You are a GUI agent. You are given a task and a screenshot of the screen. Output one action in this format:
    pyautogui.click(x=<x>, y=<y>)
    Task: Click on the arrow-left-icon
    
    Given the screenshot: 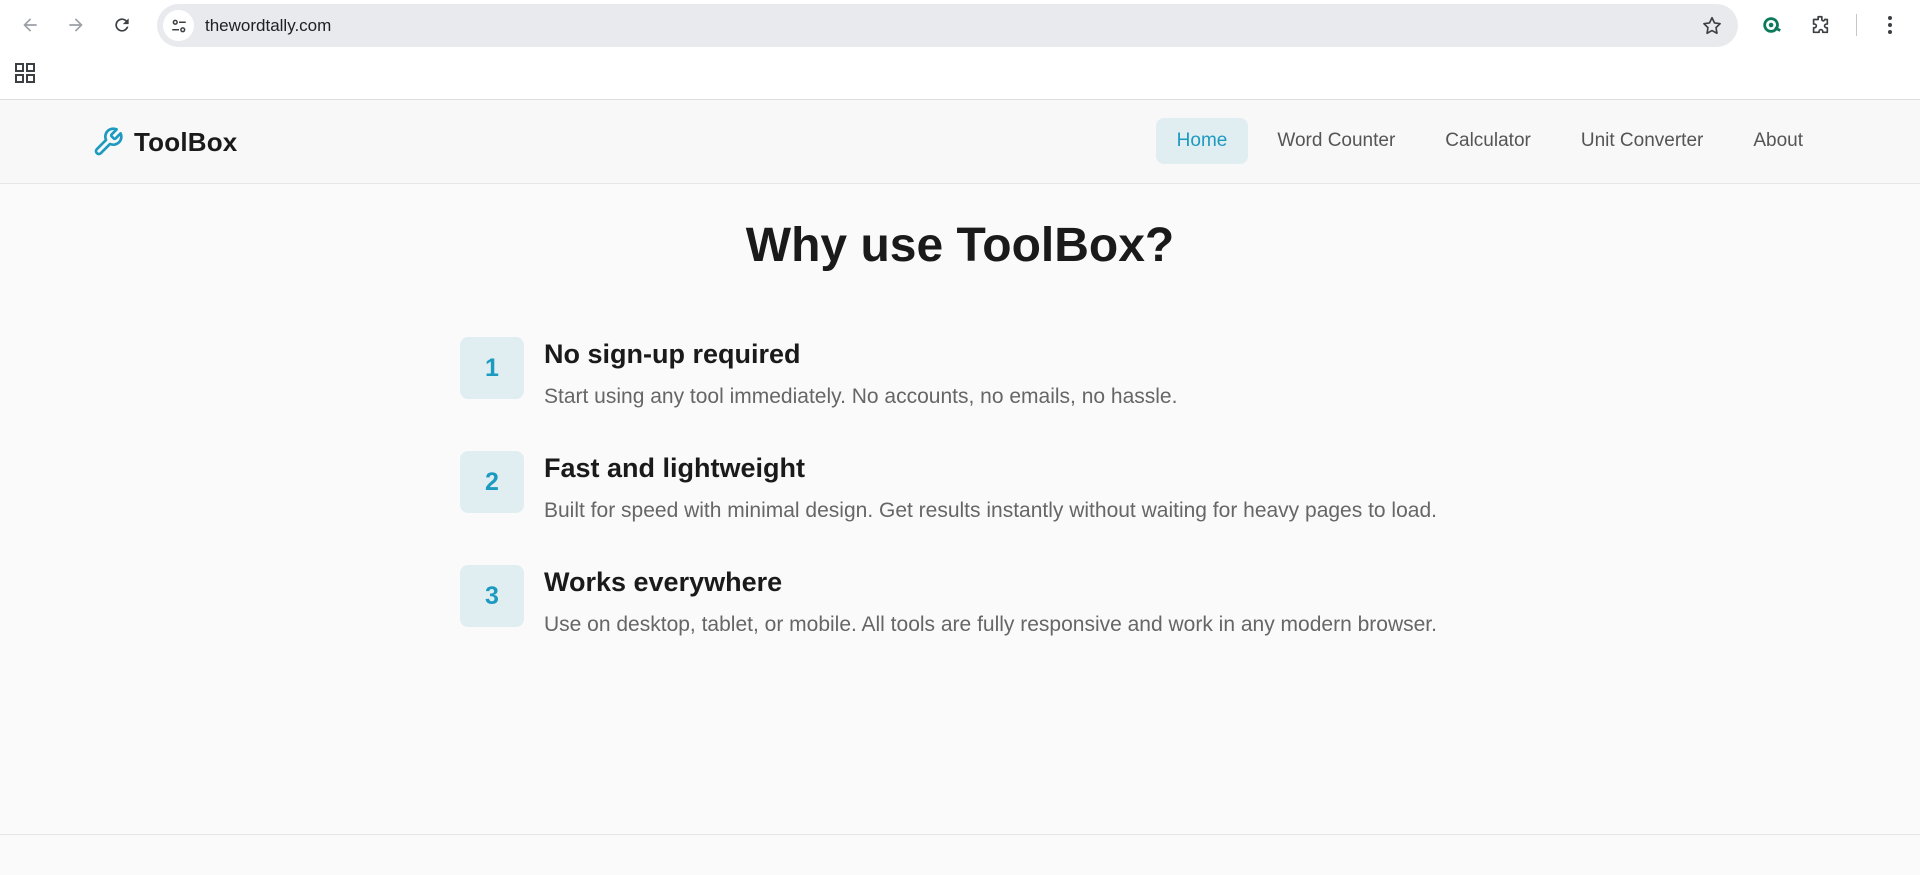 What is the action you would take?
    pyautogui.click(x=30, y=25)
    